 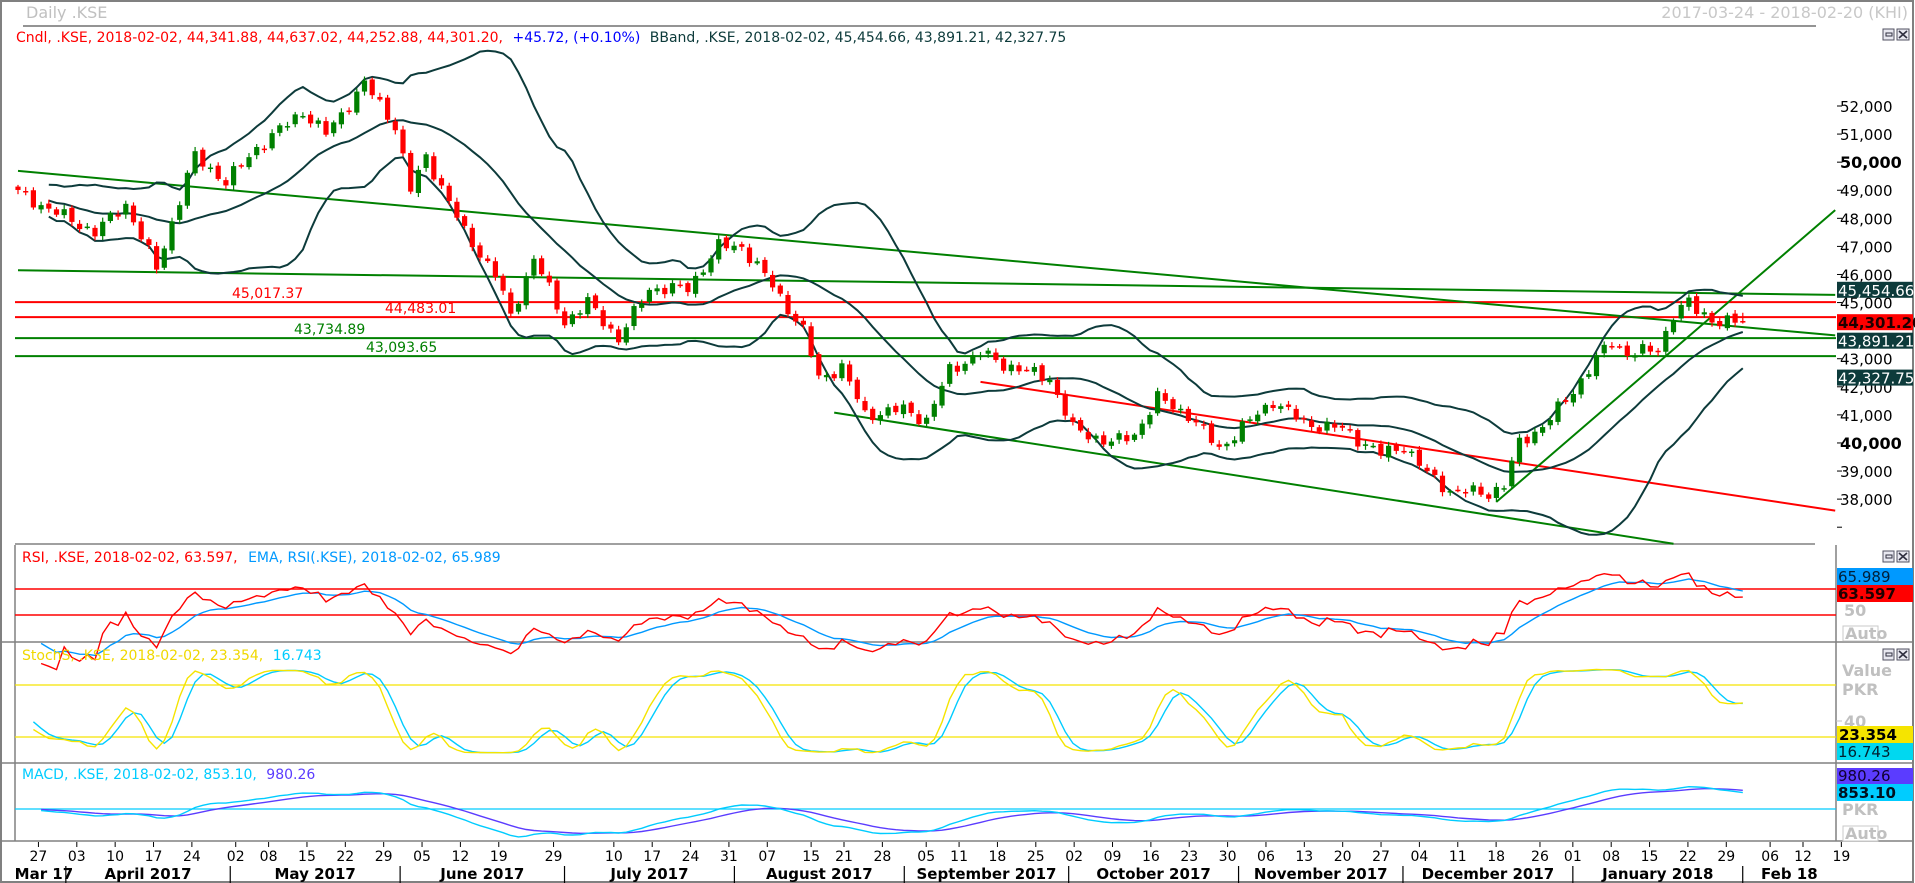 What do you see at coordinates (1866, 416) in the screenshot?
I see `price-tick-label: 41,000` at bounding box center [1866, 416].